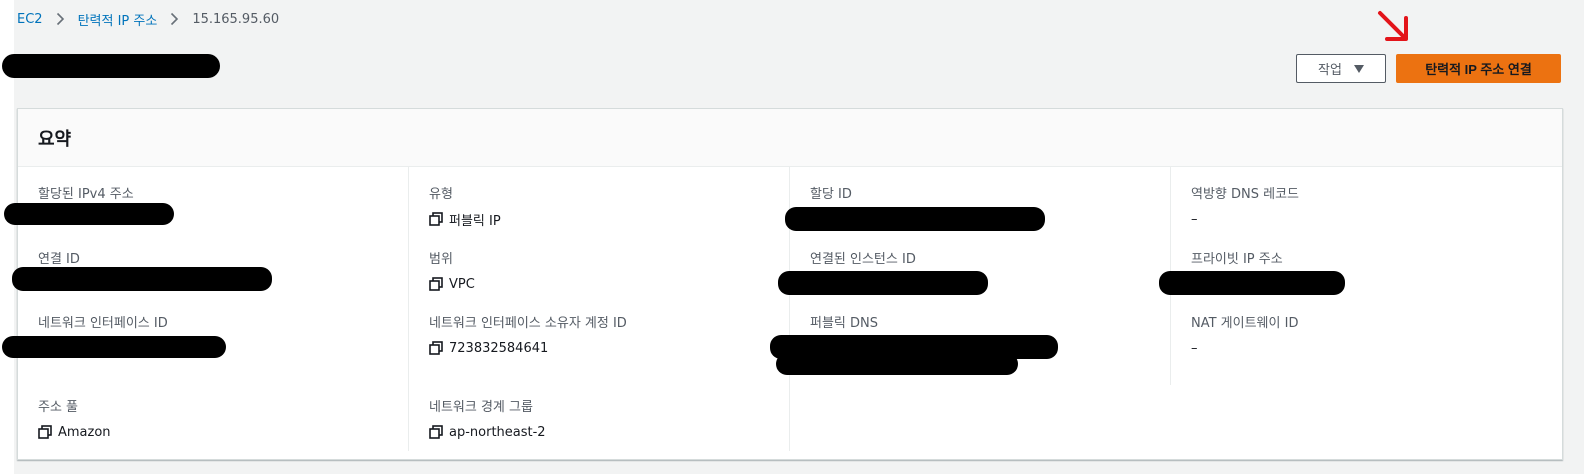 The image size is (1584, 474). What do you see at coordinates (481, 407) in the screenshot?
I see `network-border-group-label: 네트워크 경계 그룹` at bounding box center [481, 407].